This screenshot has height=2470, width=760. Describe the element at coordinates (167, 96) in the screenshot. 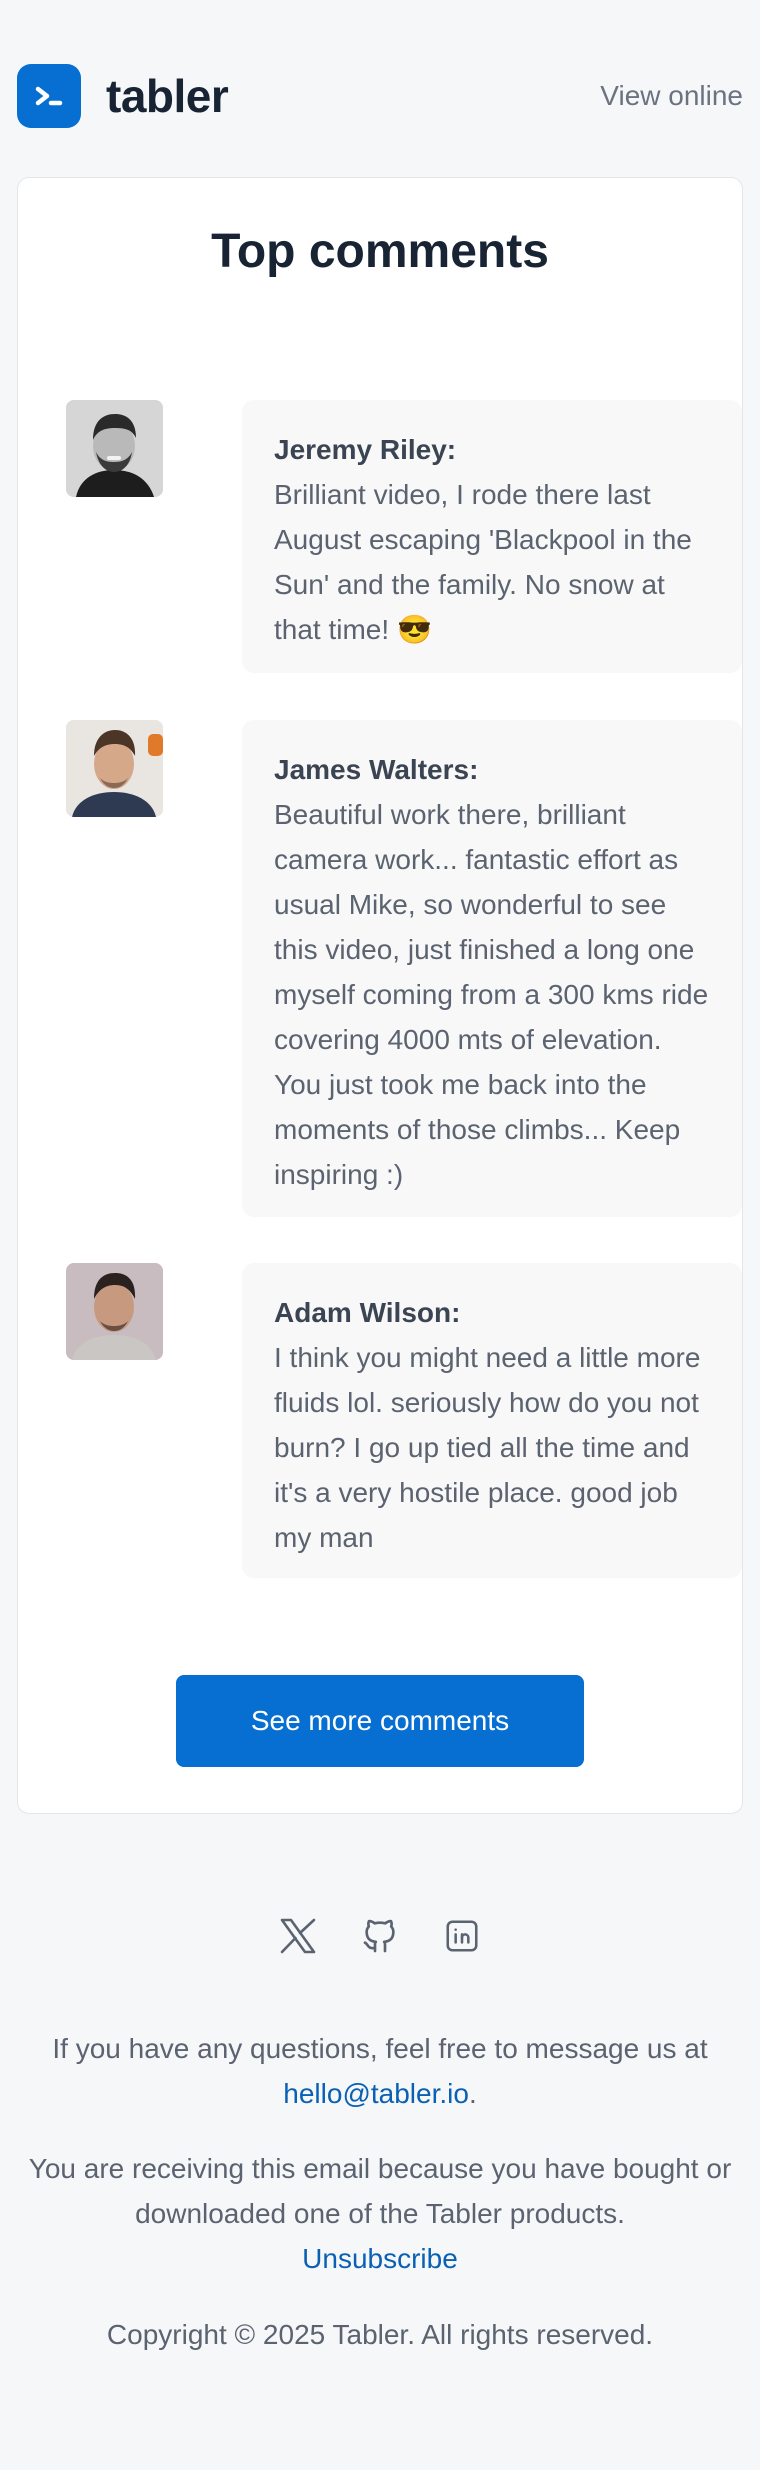

I see `brand-name: tabler` at that location.